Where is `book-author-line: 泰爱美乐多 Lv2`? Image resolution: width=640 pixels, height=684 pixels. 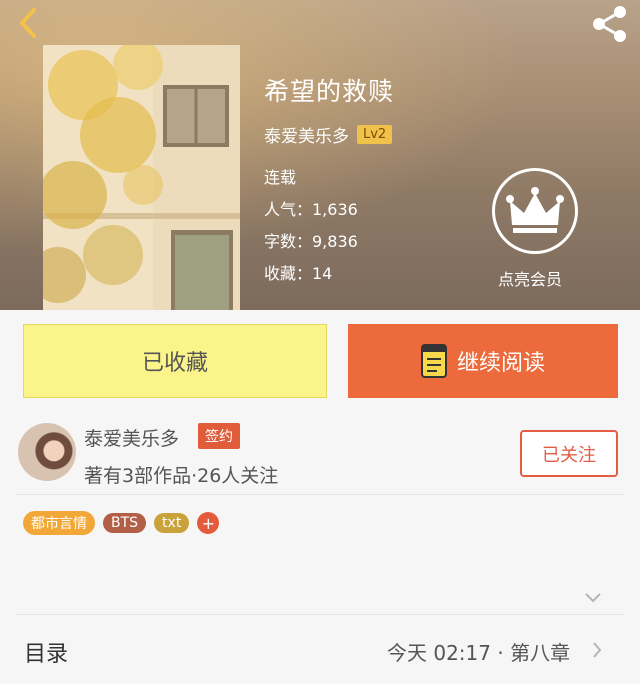
book-author-line: 泰爱美乐多 Lv2 is located at coordinates (328, 134).